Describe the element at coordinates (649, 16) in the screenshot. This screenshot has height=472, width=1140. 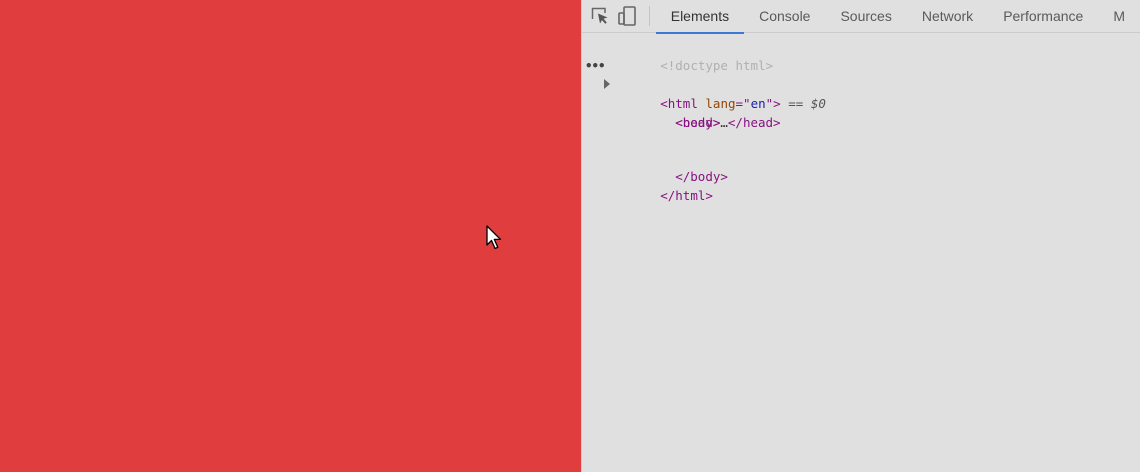
I see `toolbar-divider` at that location.